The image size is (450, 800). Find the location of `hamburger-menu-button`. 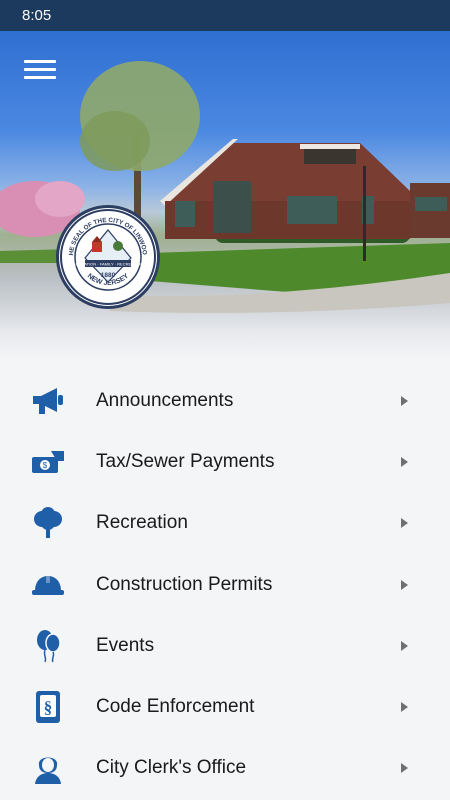

hamburger-menu-button is located at coordinates (40, 73).